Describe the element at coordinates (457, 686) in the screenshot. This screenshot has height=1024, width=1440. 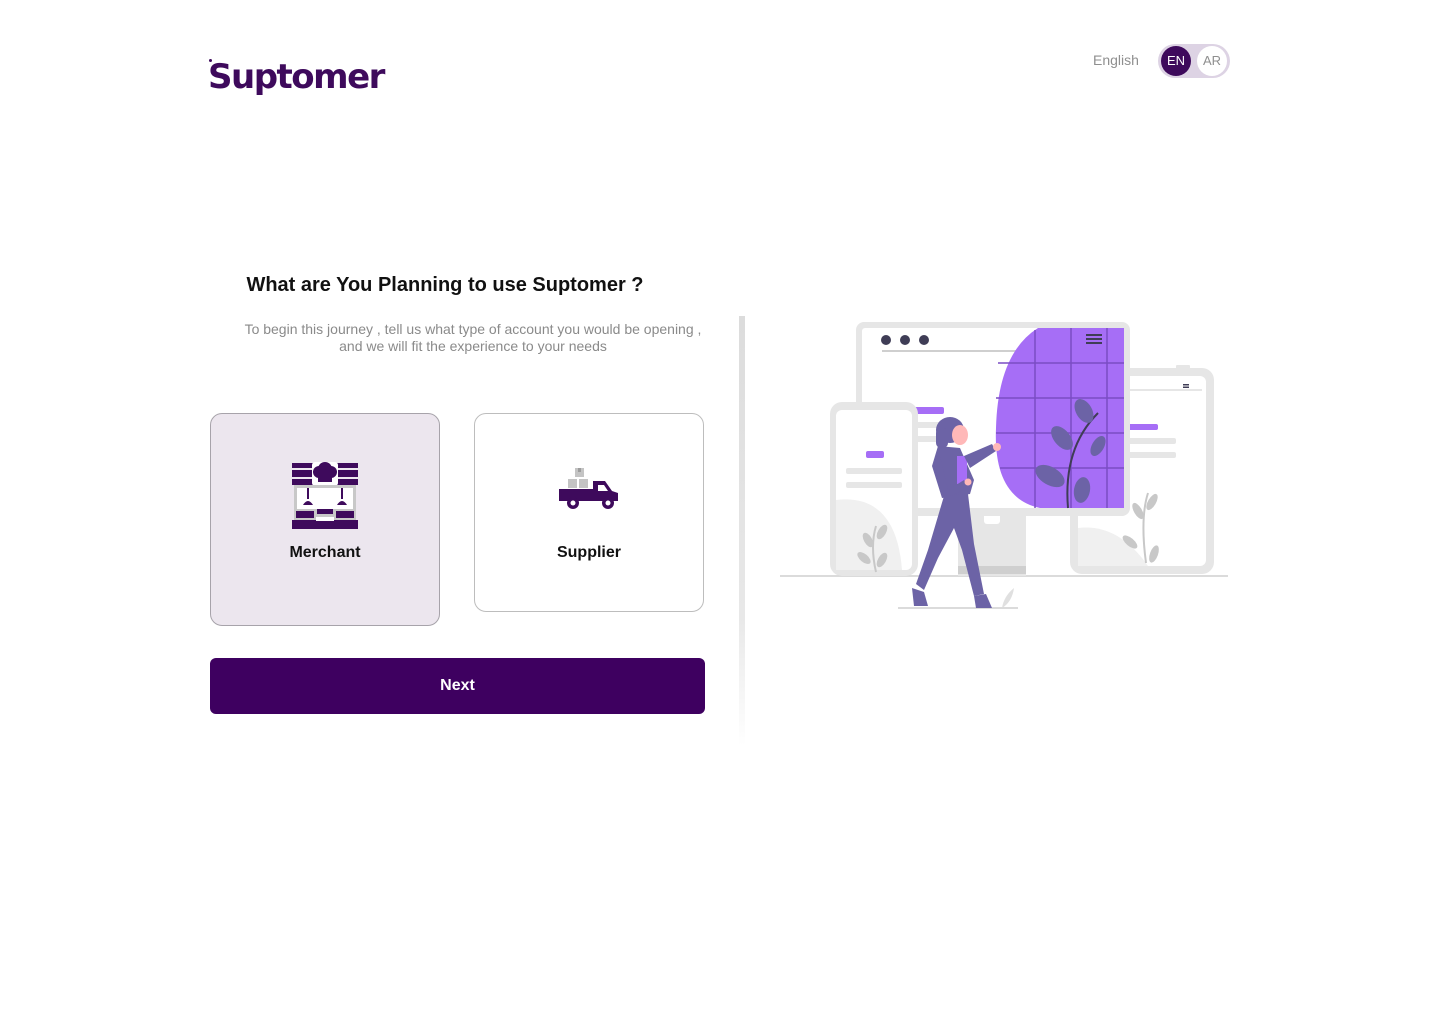
I see `next-button: Next` at that location.